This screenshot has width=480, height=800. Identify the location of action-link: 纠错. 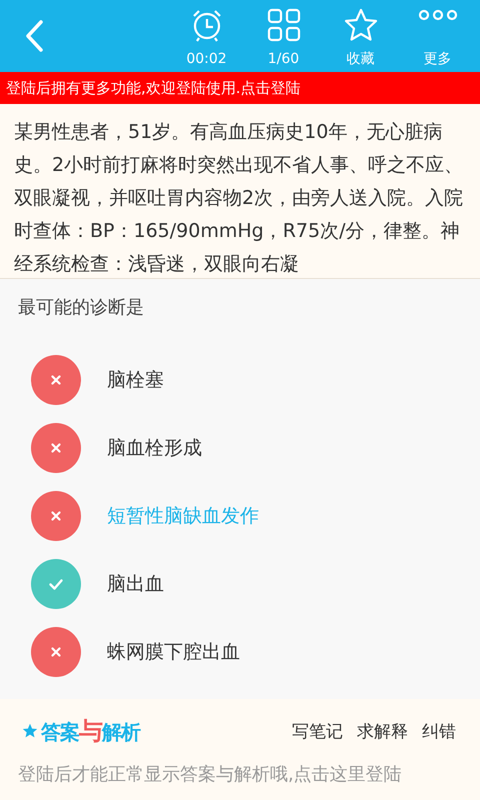
(439, 731).